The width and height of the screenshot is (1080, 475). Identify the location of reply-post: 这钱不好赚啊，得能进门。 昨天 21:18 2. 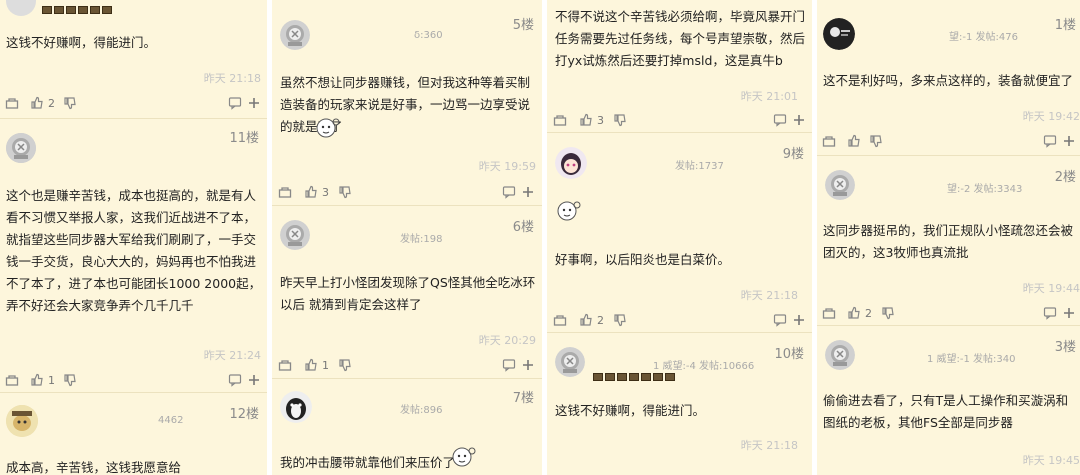
(133, 59).